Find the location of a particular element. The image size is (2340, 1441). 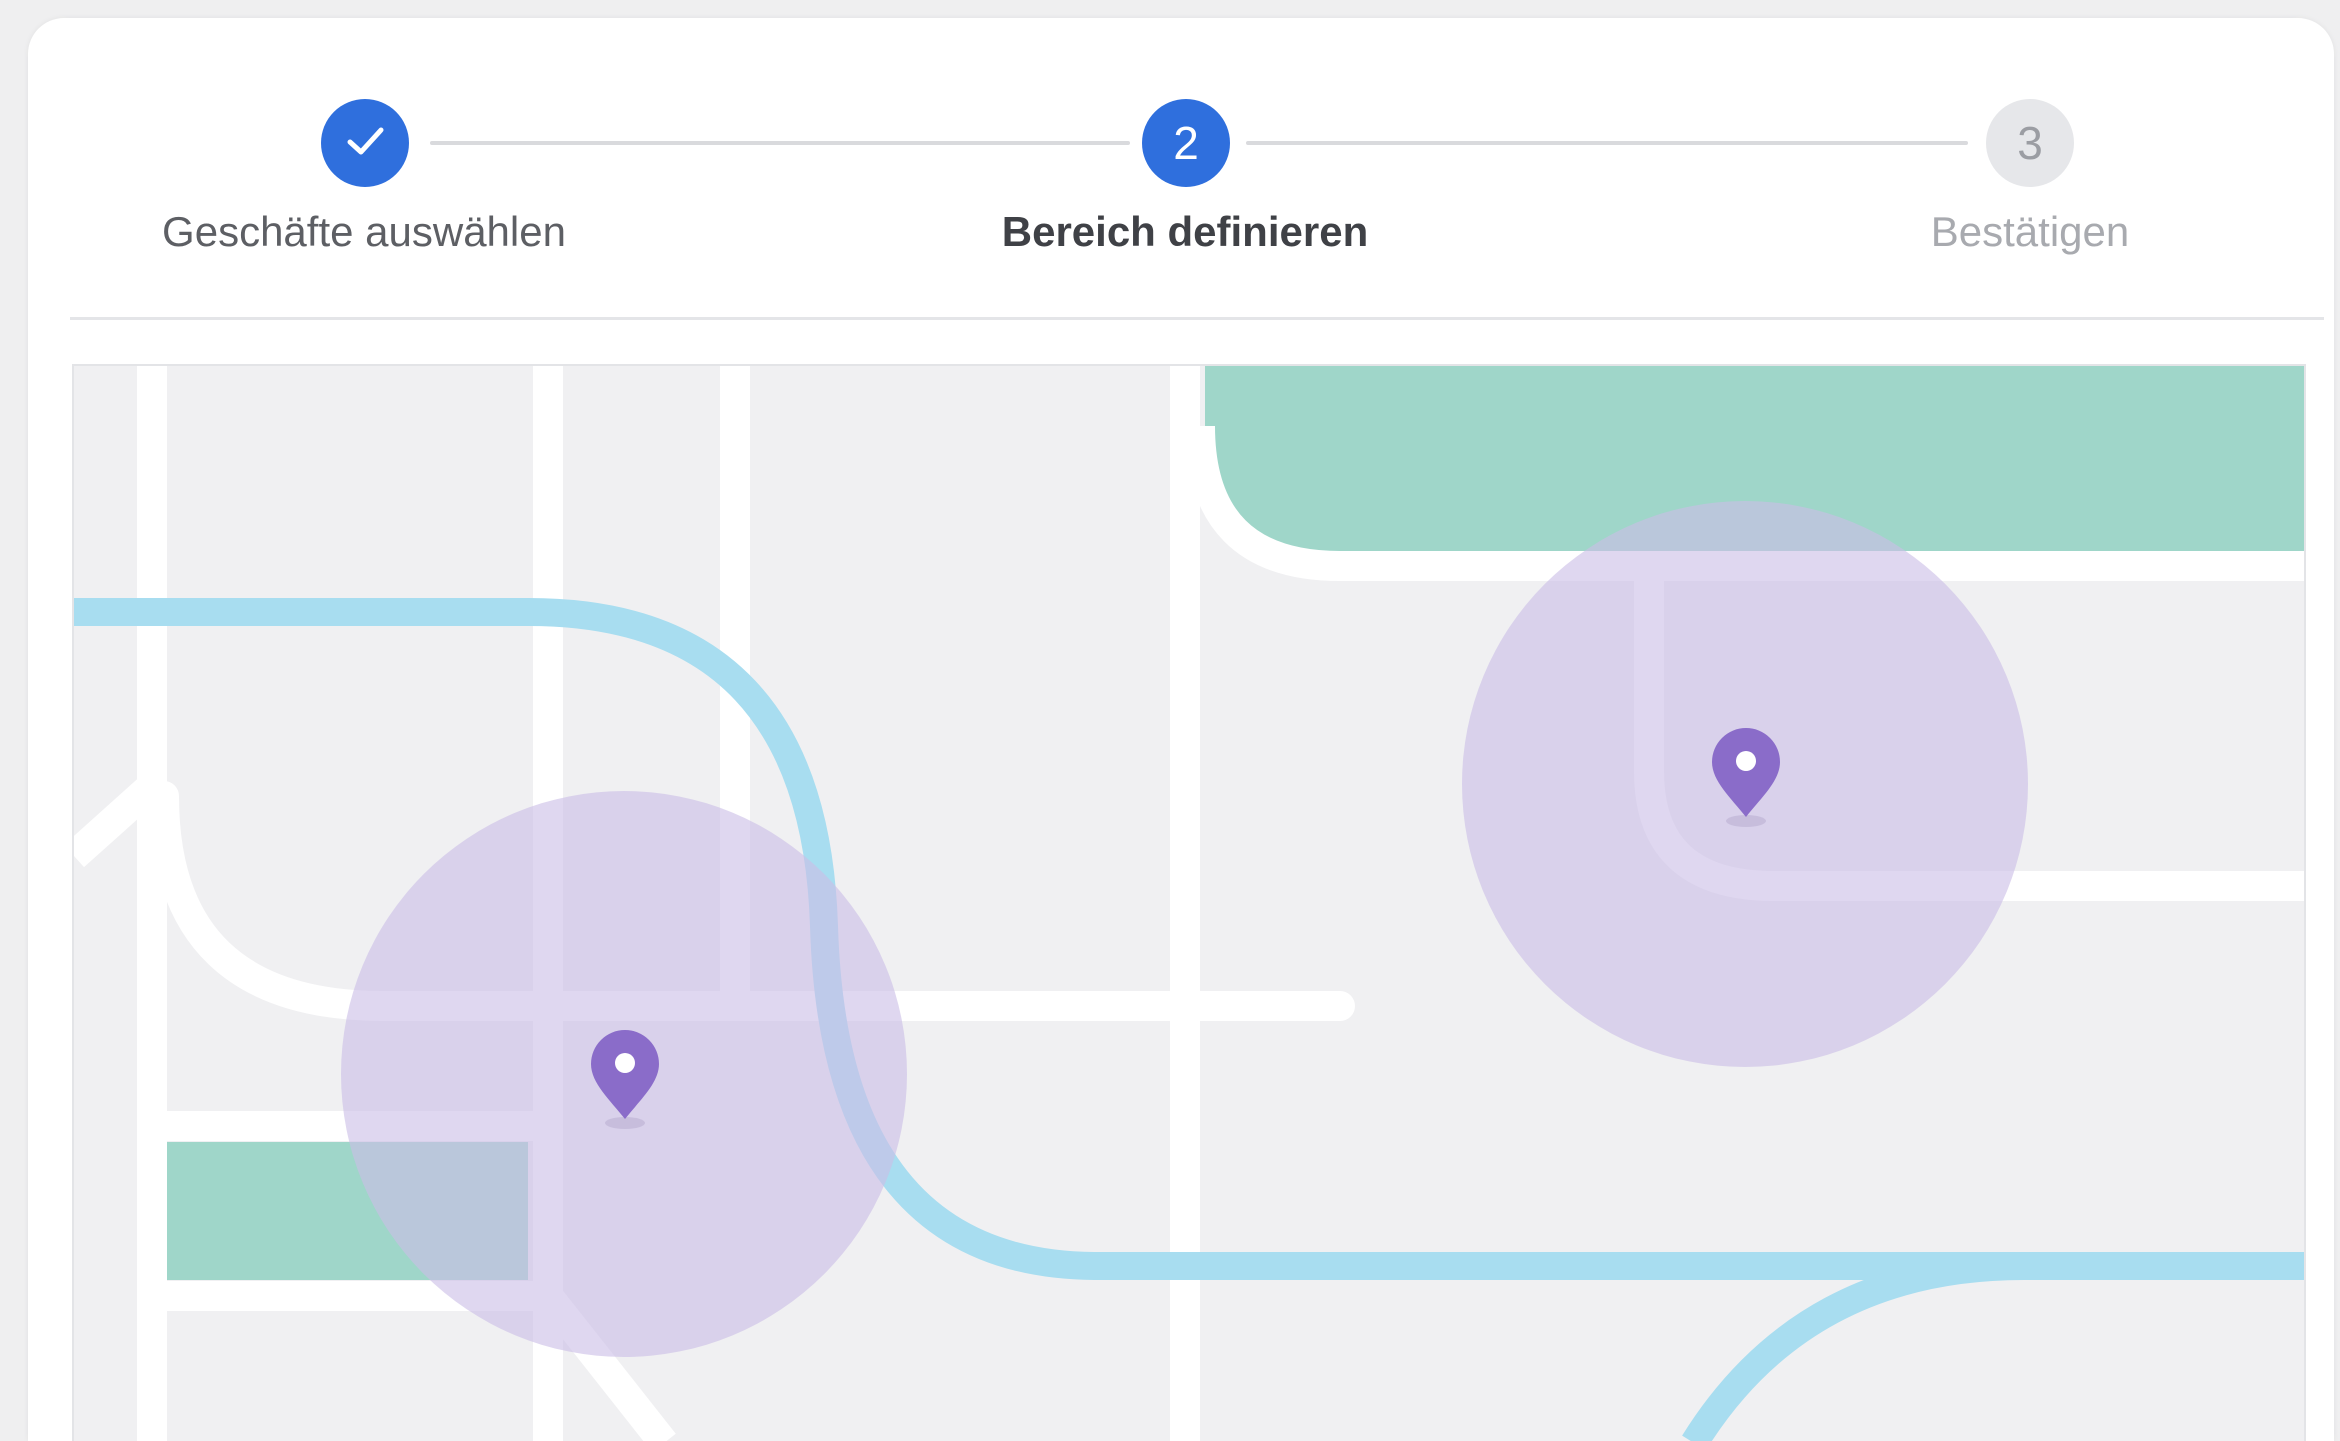

step-3-number: 3 is located at coordinates (2030, 143).